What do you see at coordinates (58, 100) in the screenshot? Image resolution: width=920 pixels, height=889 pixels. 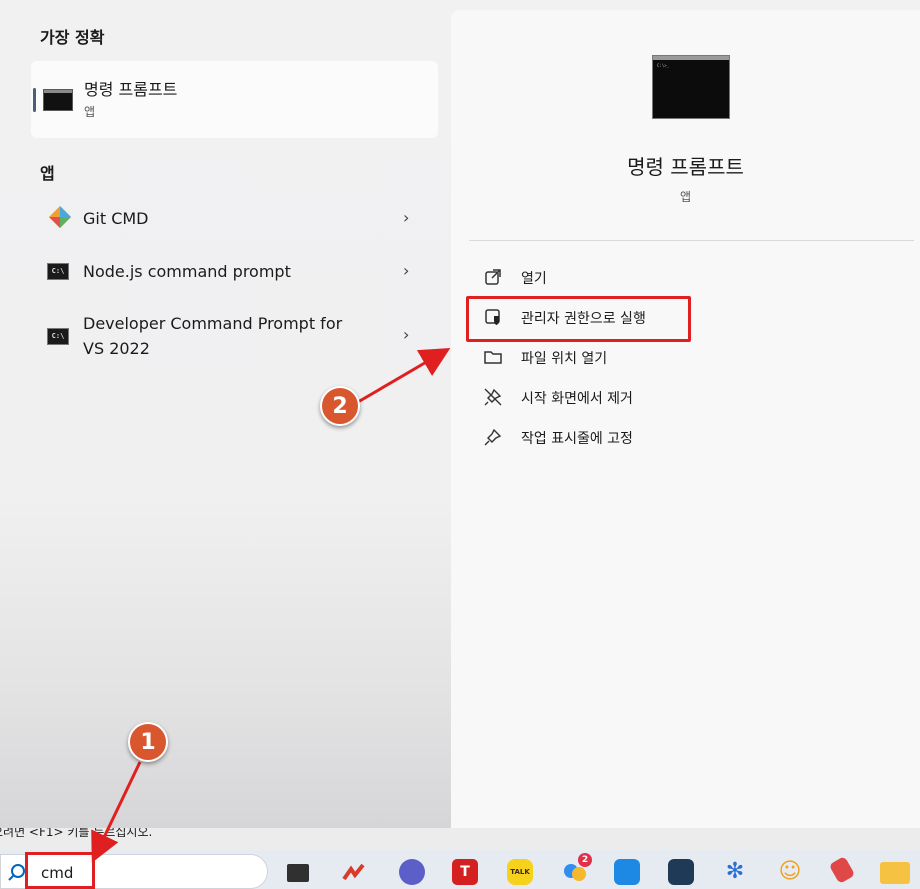 I see `command-prompt-icon` at bounding box center [58, 100].